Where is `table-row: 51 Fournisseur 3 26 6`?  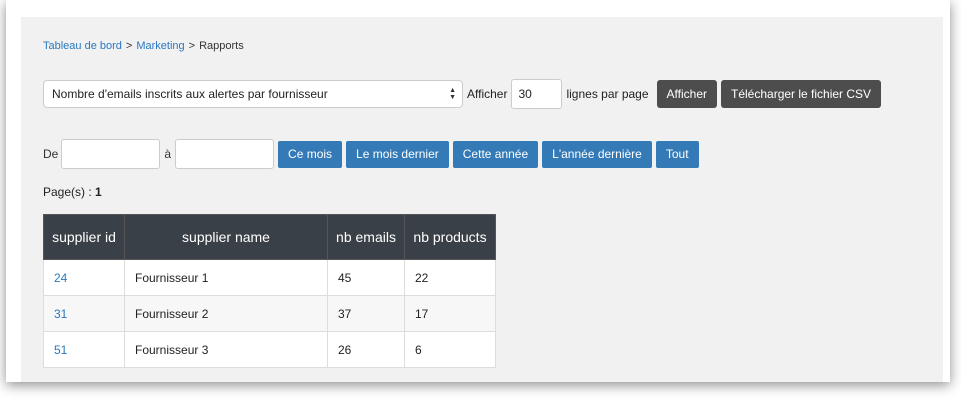
table-row: 51 Fournisseur 3 26 6 is located at coordinates (269, 349).